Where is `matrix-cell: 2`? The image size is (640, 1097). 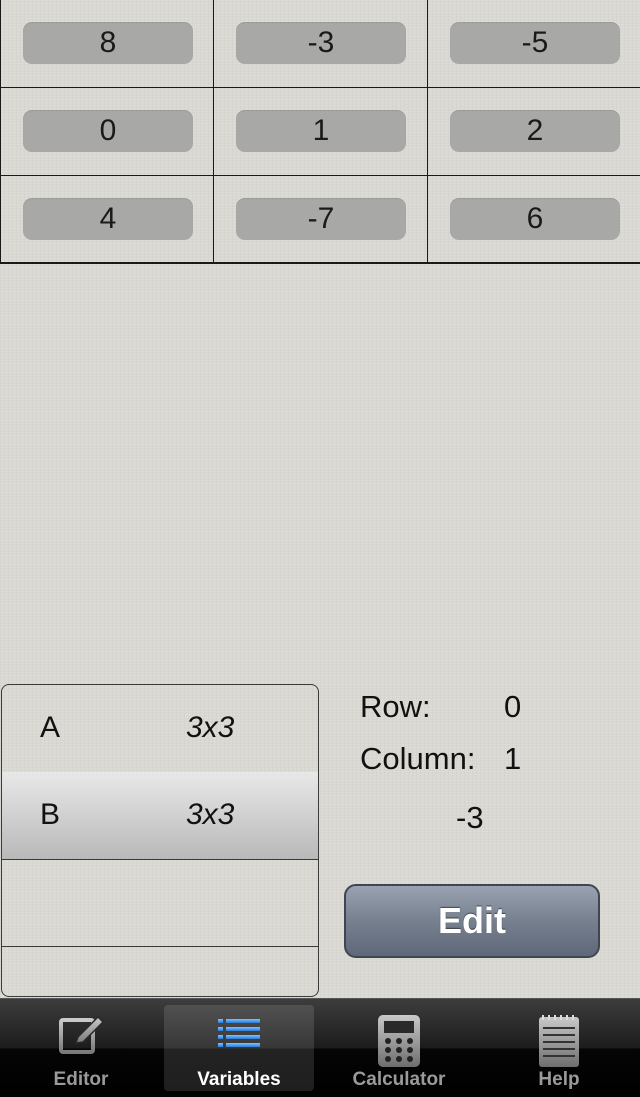 matrix-cell: 2 is located at coordinates (534, 132).